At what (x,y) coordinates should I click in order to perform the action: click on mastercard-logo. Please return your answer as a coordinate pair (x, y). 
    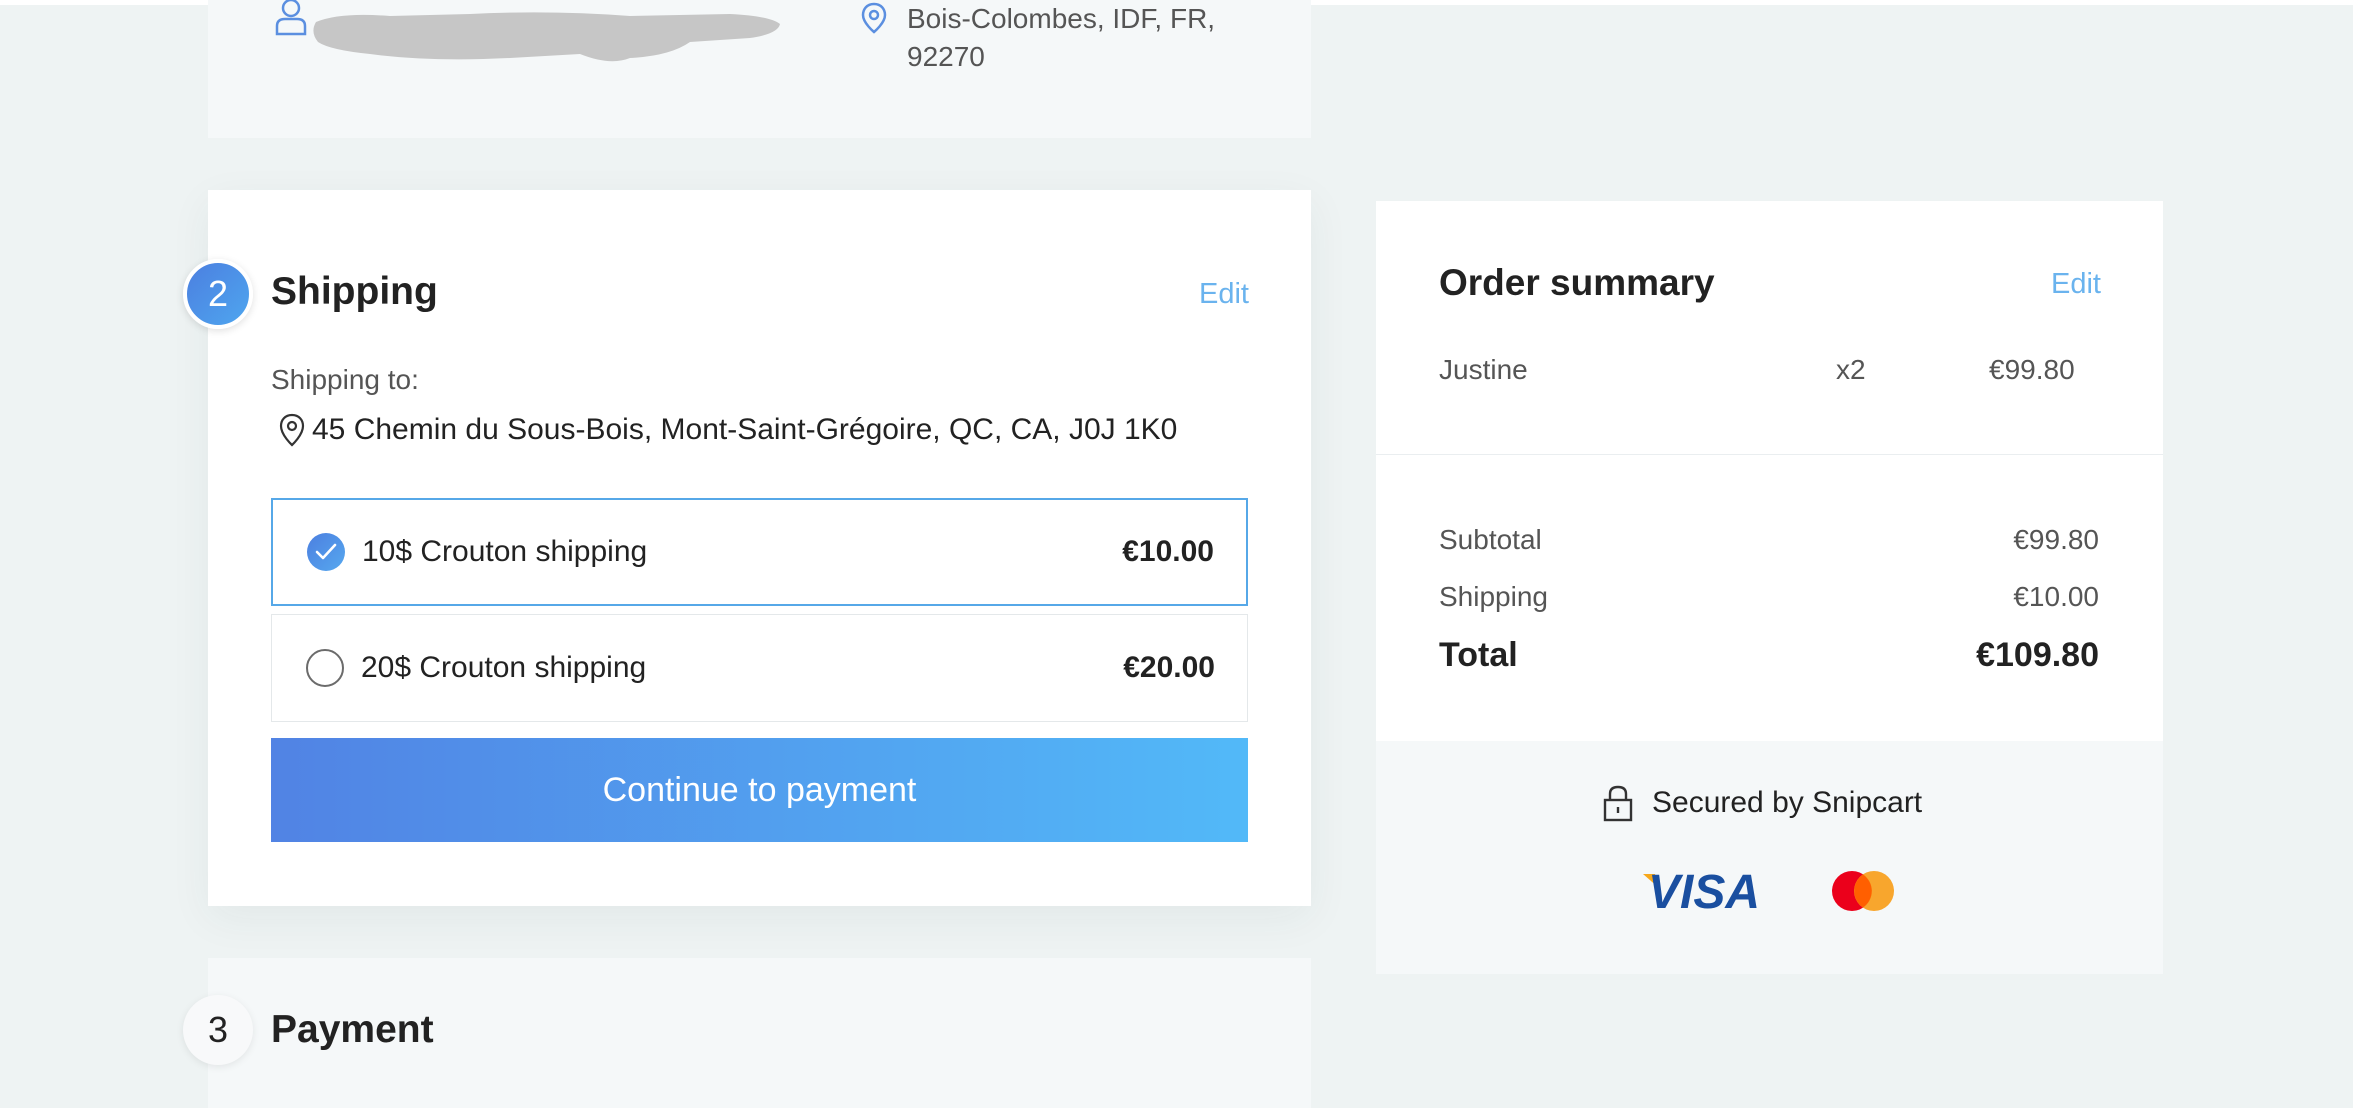
    Looking at the image, I should click on (1863, 891).